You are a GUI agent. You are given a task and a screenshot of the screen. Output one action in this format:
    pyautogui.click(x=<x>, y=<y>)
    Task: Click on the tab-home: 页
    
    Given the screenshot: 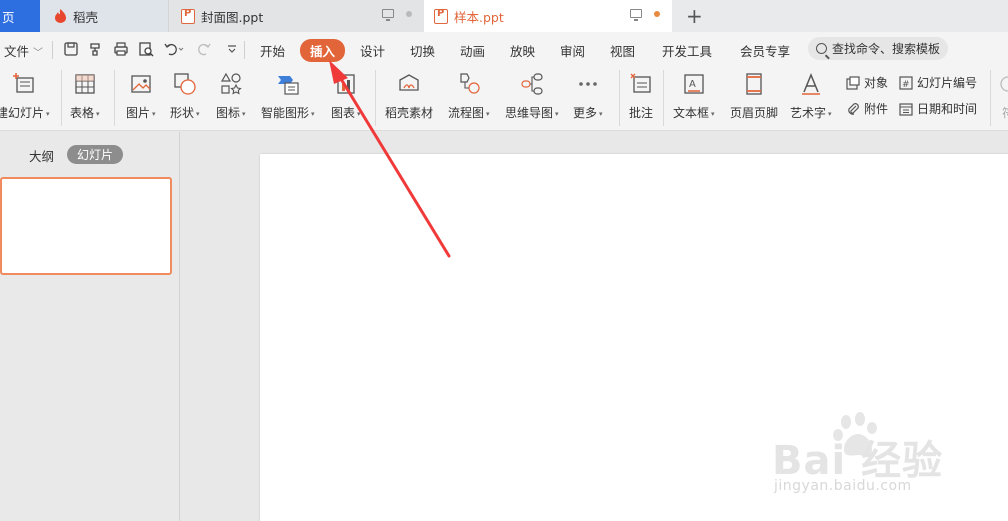 What is the action you would take?
    pyautogui.click(x=20, y=16)
    